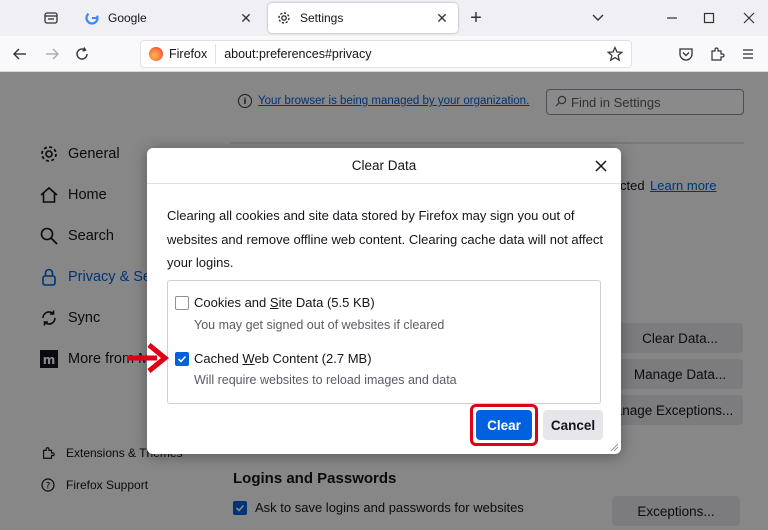 The height and width of the screenshot is (530, 768). I want to click on url-bar: Firefox about:preferences#privacy, so click(386, 54).